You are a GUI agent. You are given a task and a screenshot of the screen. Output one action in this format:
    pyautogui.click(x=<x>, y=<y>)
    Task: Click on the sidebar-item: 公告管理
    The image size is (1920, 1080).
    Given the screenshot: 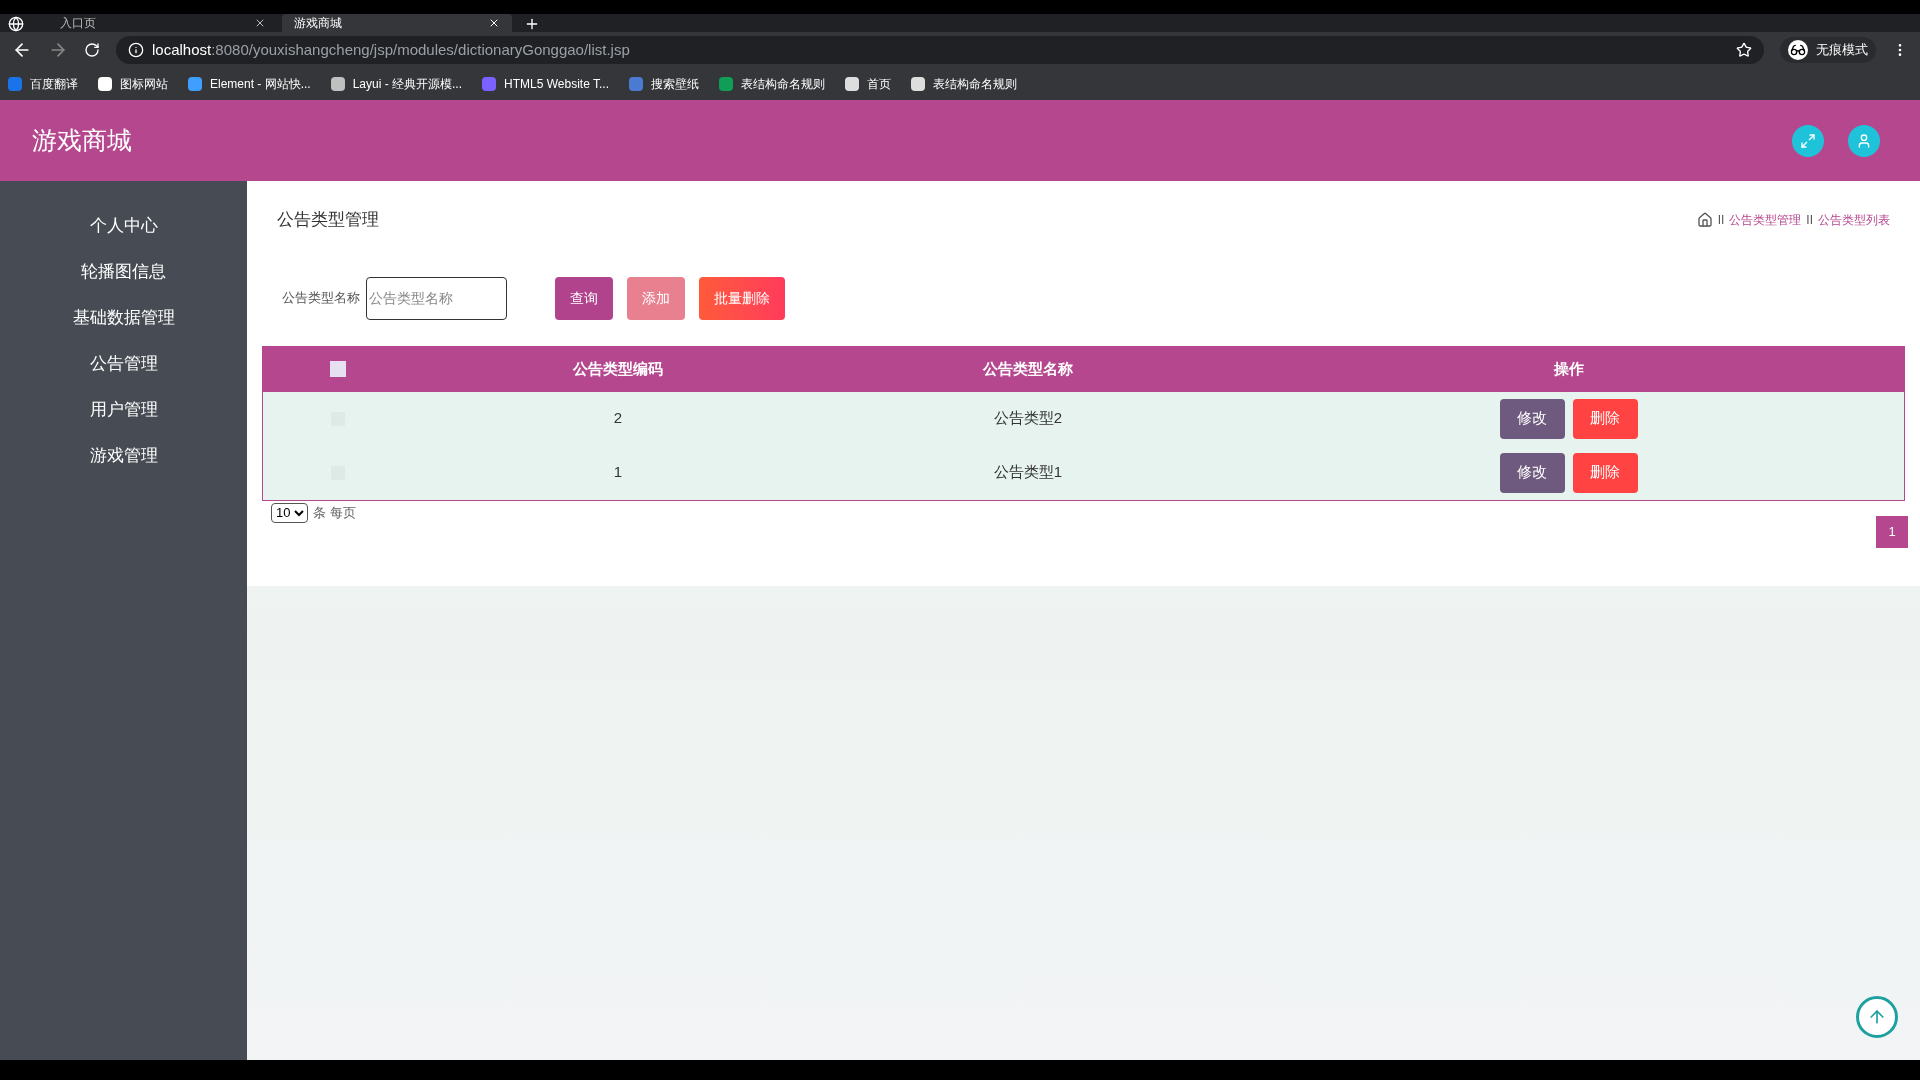 What is the action you would take?
    pyautogui.click(x=123, y=364)
    